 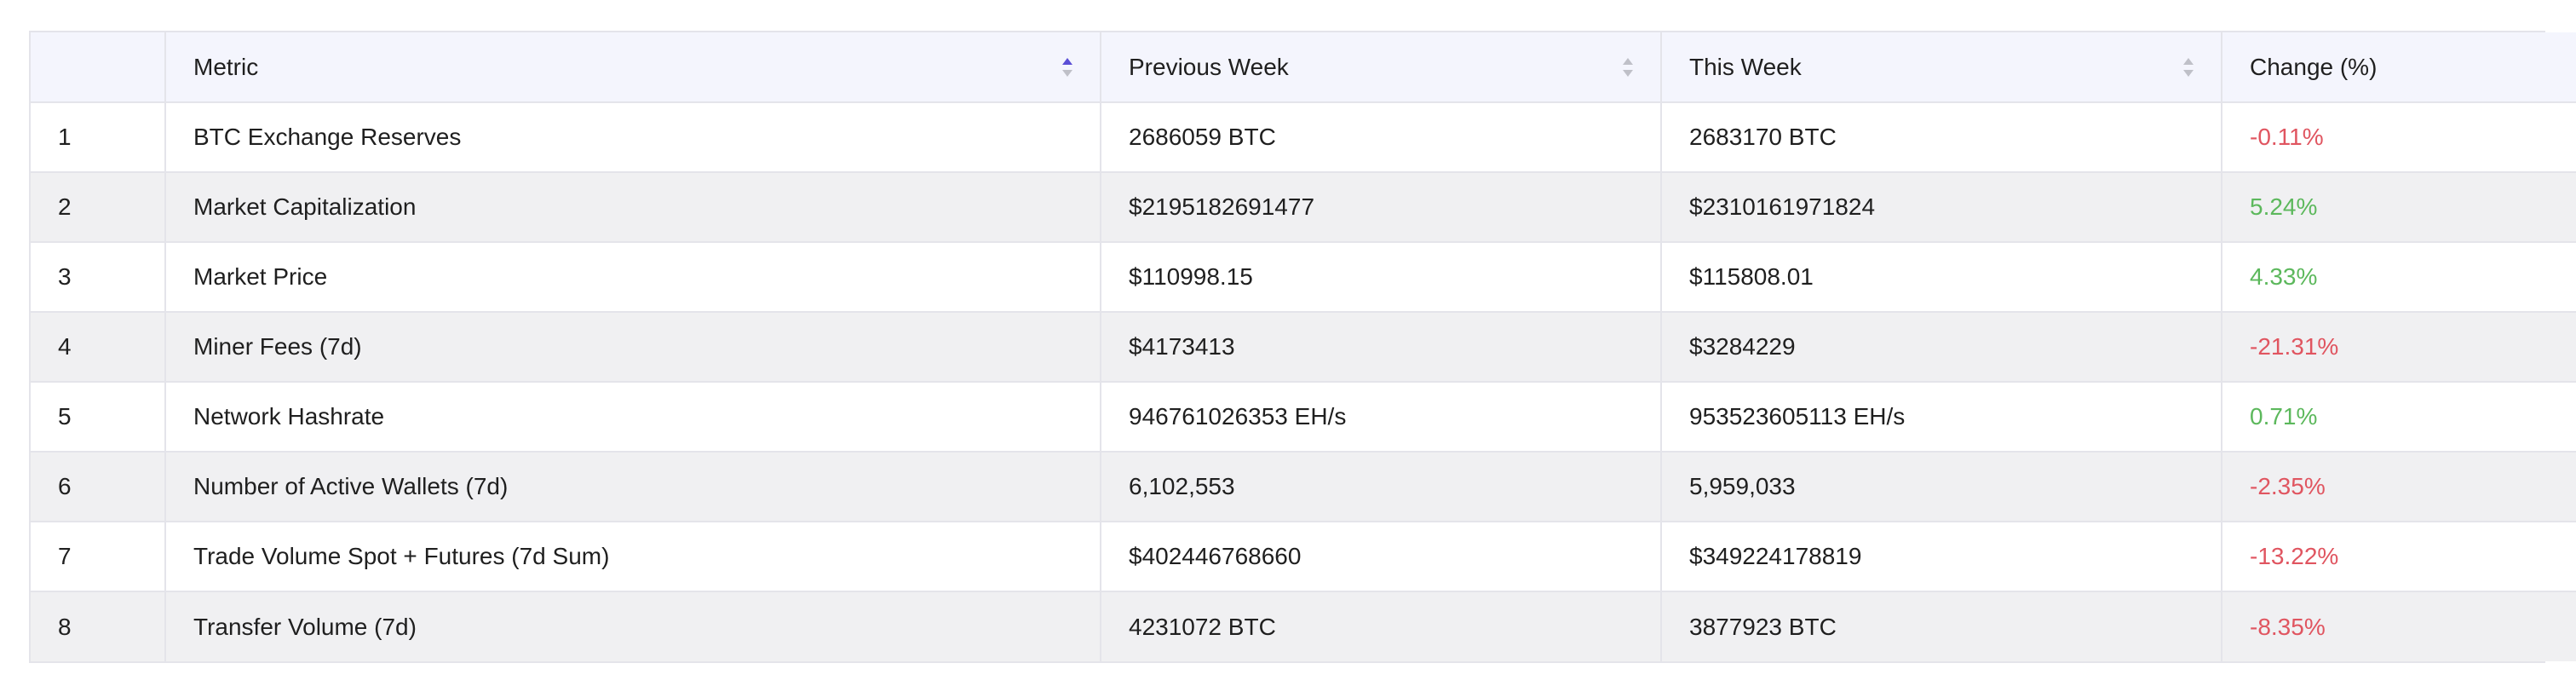 I want to click on column-header-label: Metric, so click(x=226, y=66).